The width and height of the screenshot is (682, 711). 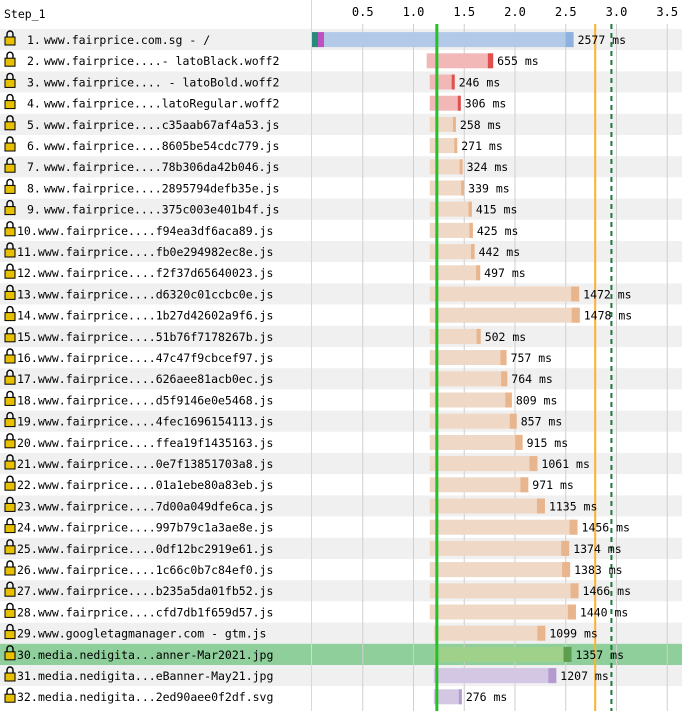 What do you see at coordinates (27, 485) in the screenshot?
I see `request-number: 22.` at bounding box center [27, 485].